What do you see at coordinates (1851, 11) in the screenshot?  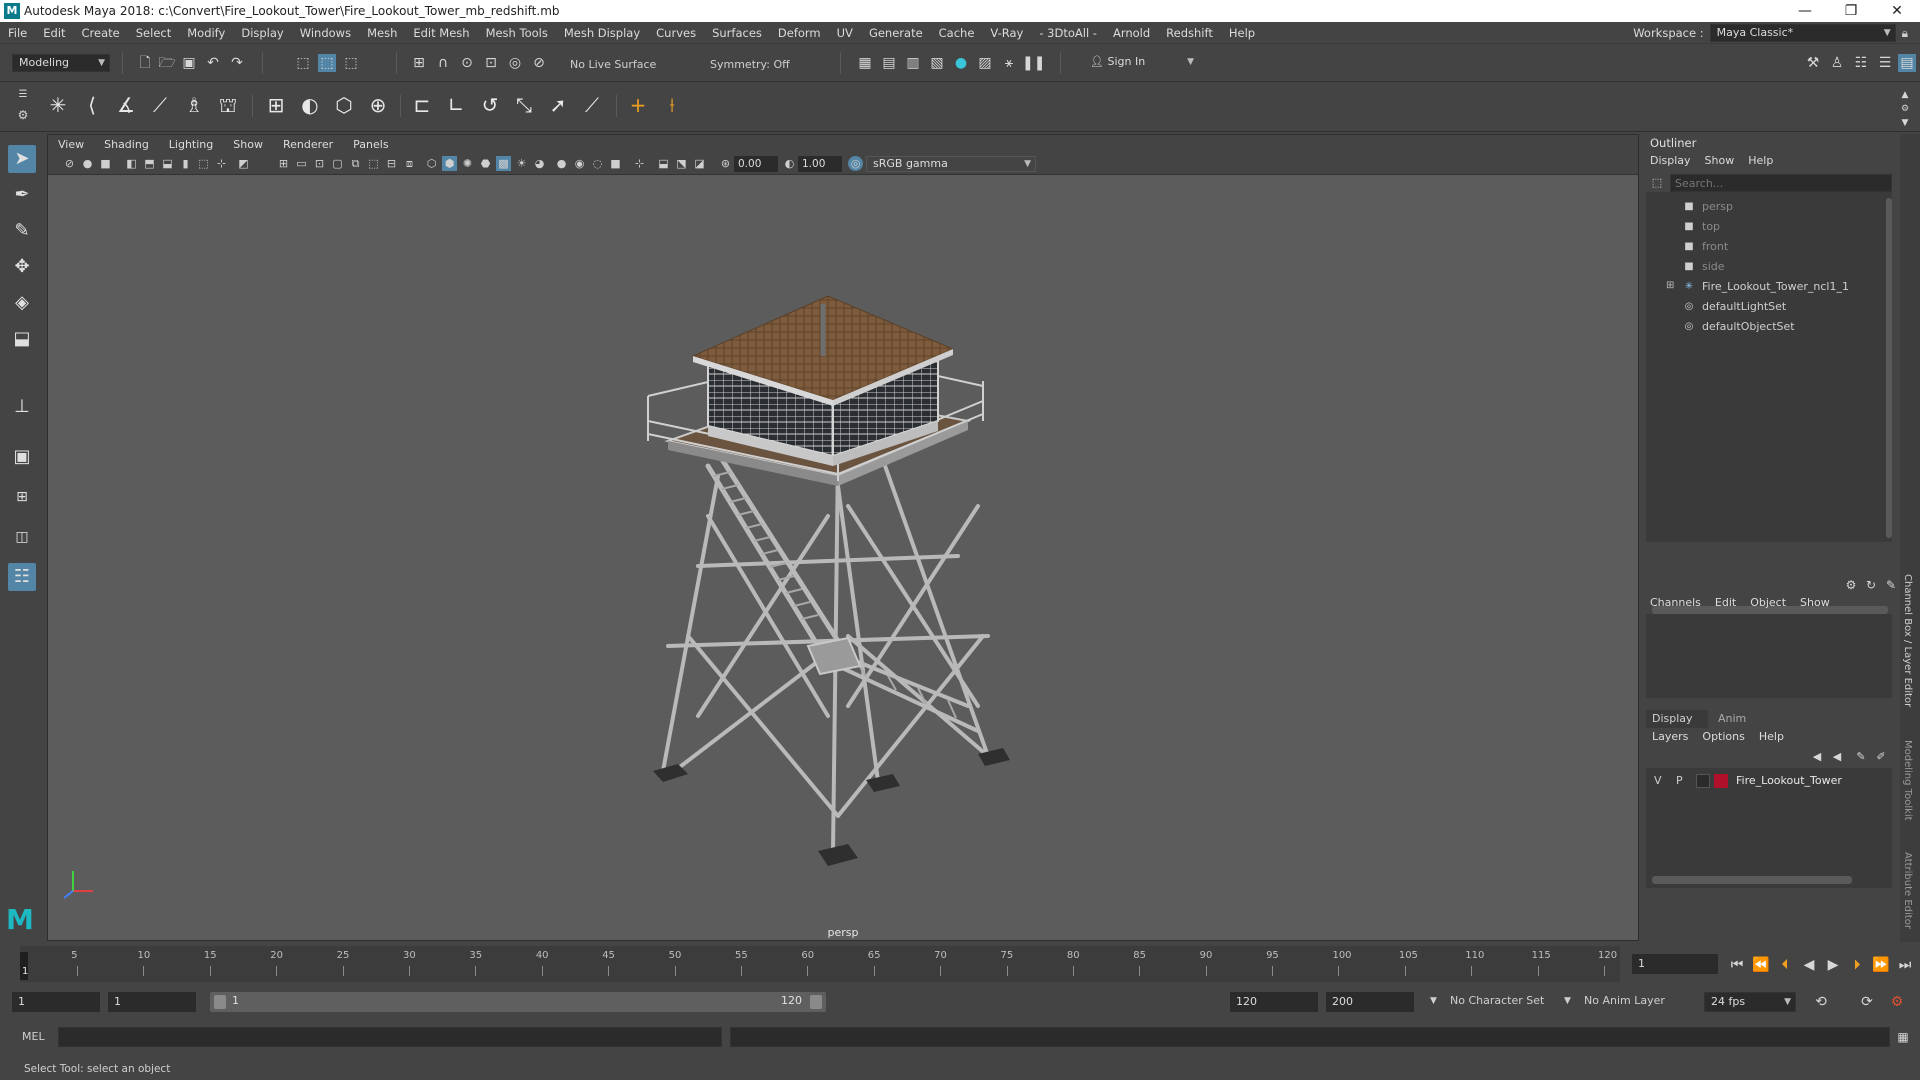 I see `maximize-button: ❐` at bounding box center [1851, 11].